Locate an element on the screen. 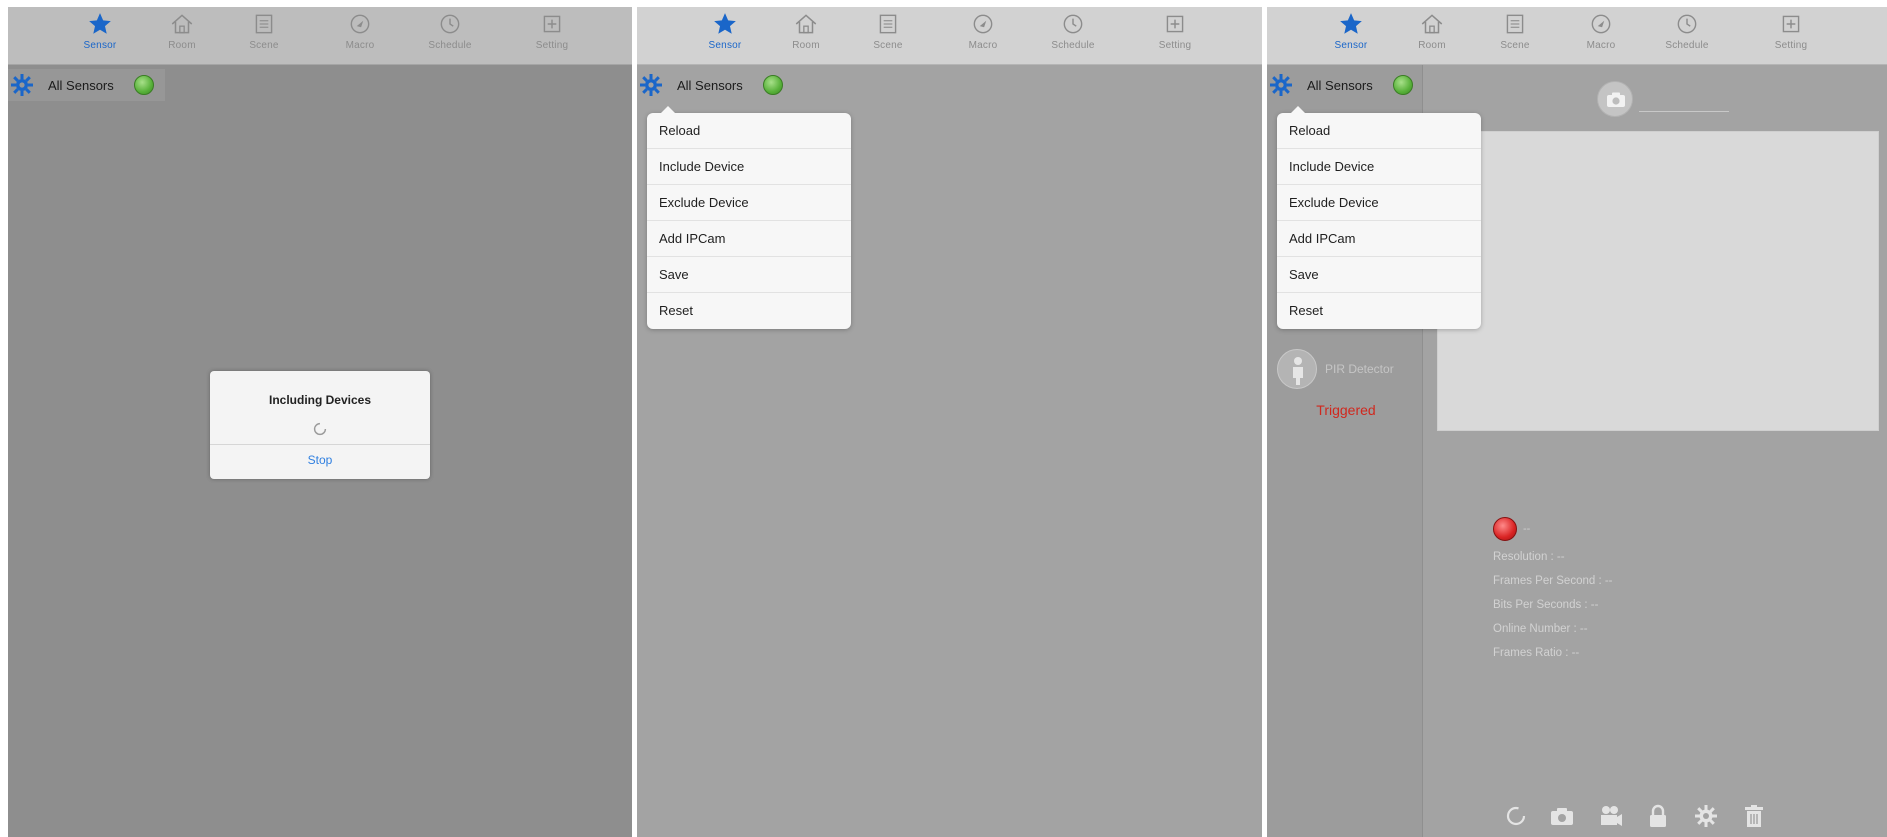 Image resolution: width=1887 pixels, height=837 pixels. lock-icon is located at coordinates (1658, 816).